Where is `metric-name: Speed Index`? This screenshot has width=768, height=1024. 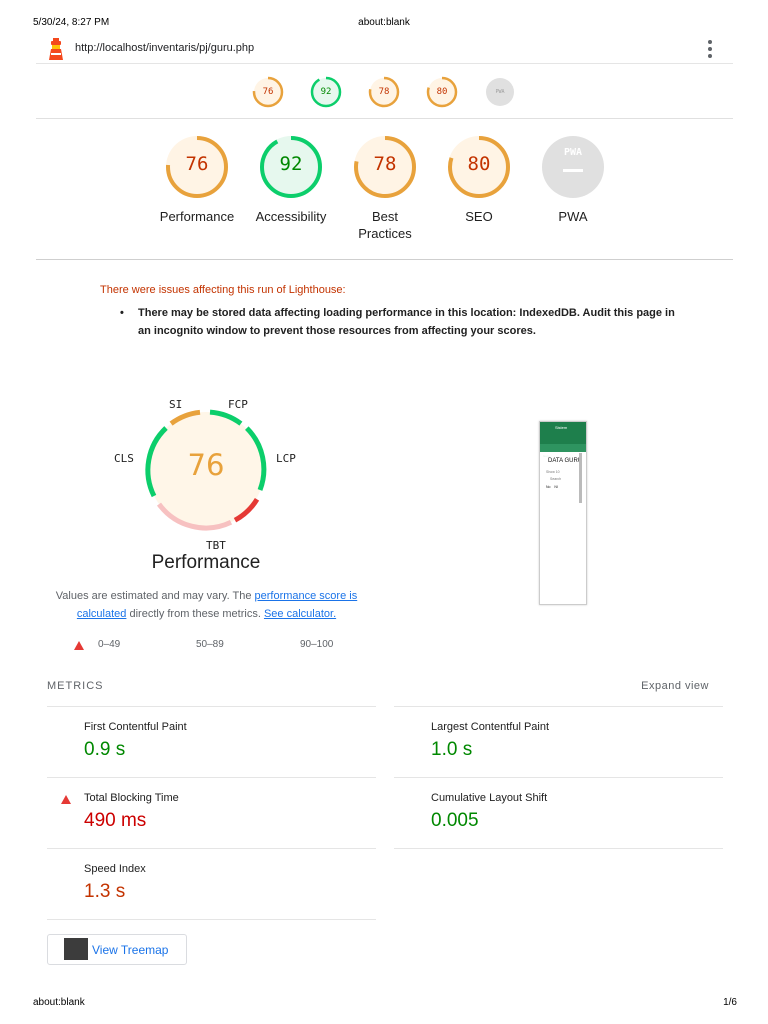
metric-name: Speed Index is located at coordinates (115, 869).